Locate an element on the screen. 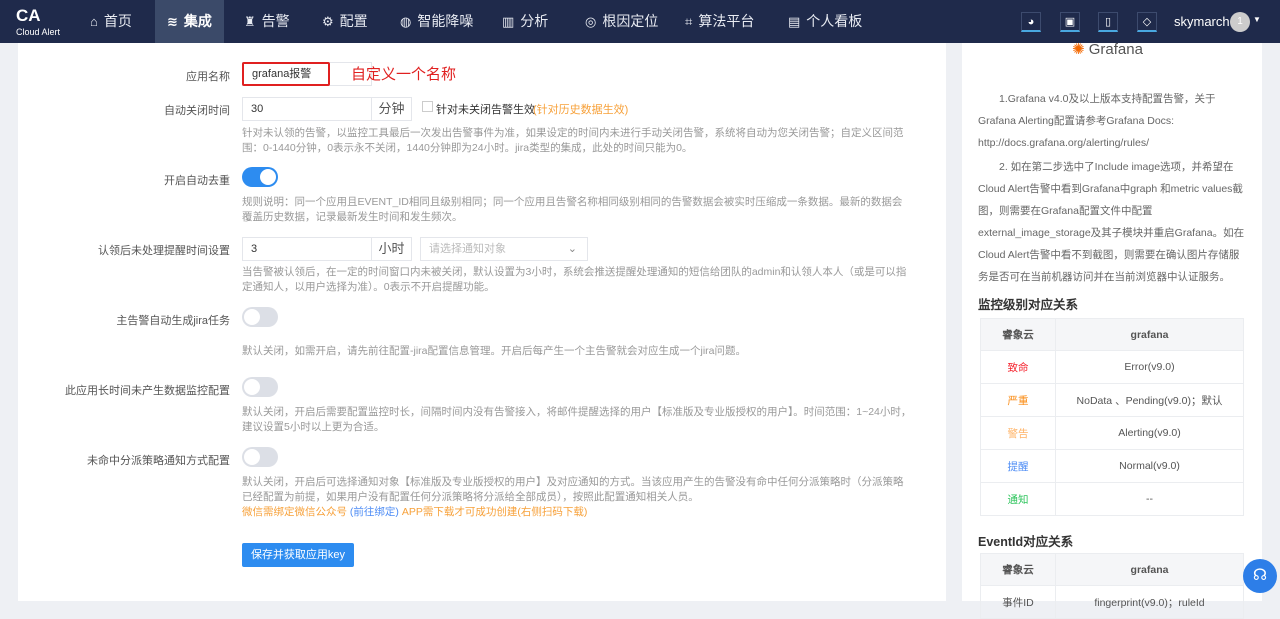  support-chat-icon: ☊ is located at coordinates (1260, 576).